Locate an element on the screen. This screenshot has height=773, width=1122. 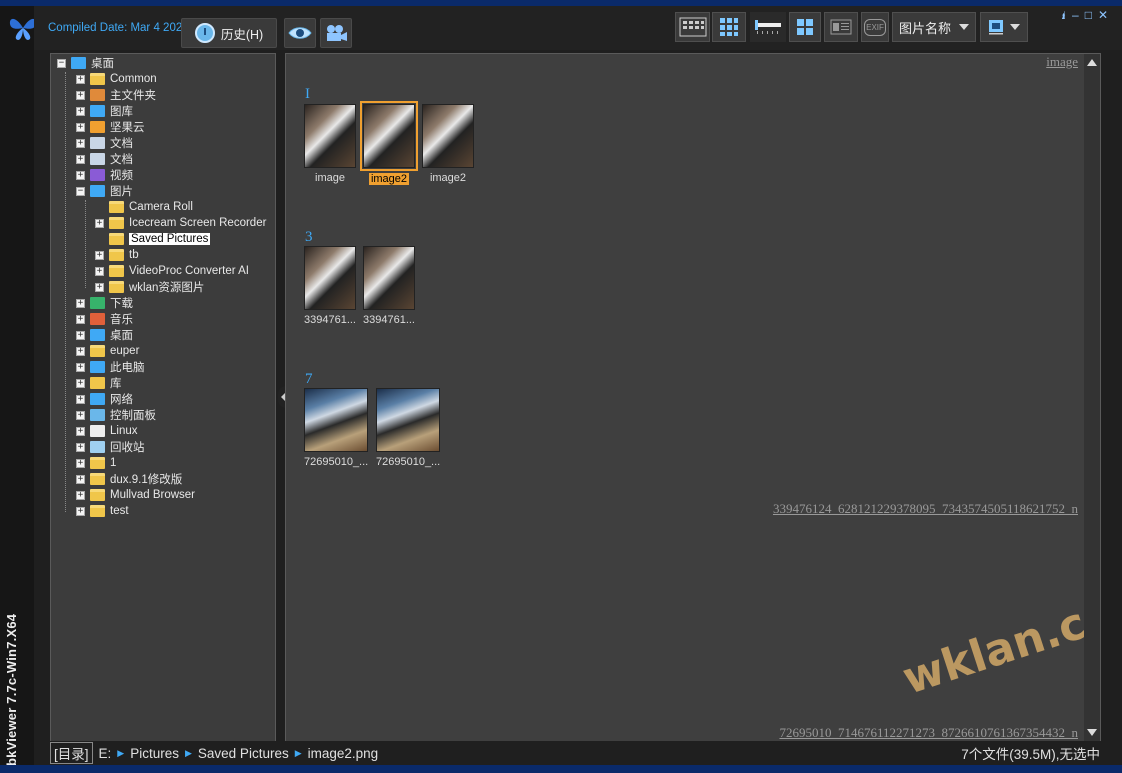
tree-item: +Saved Pictures is located at coordinates (153, 239).